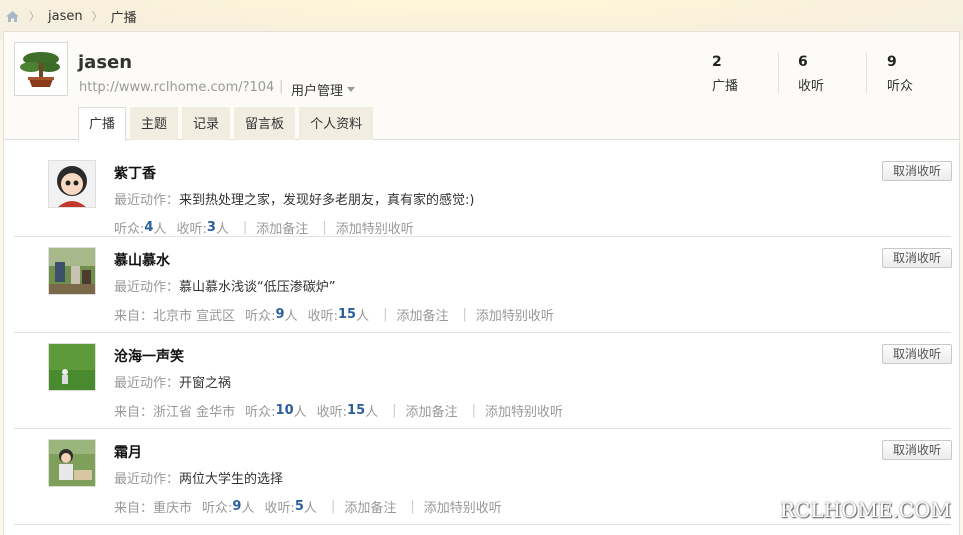 The width and height of the screenshot is (963, 535). I want to click on tab-records: 记录, so click(206, 123).